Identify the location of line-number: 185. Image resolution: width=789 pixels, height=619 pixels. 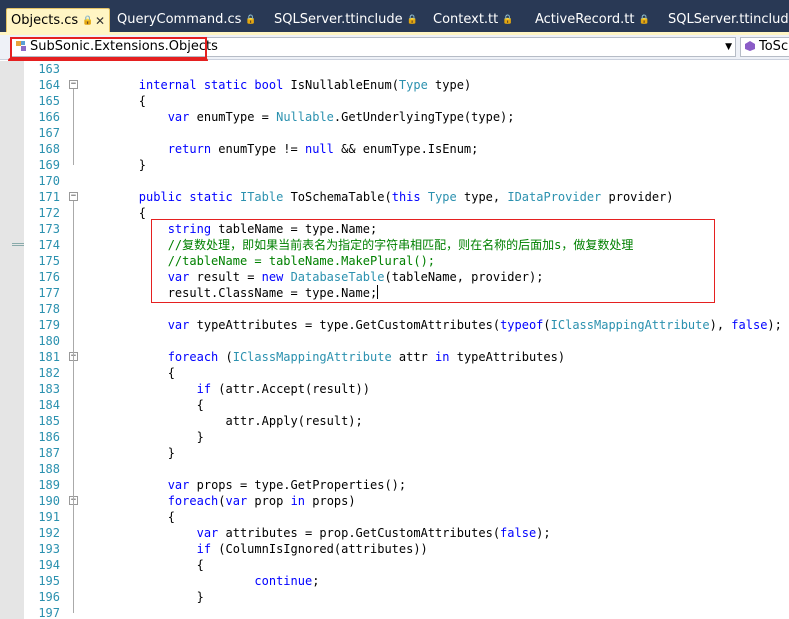
(49, 421).